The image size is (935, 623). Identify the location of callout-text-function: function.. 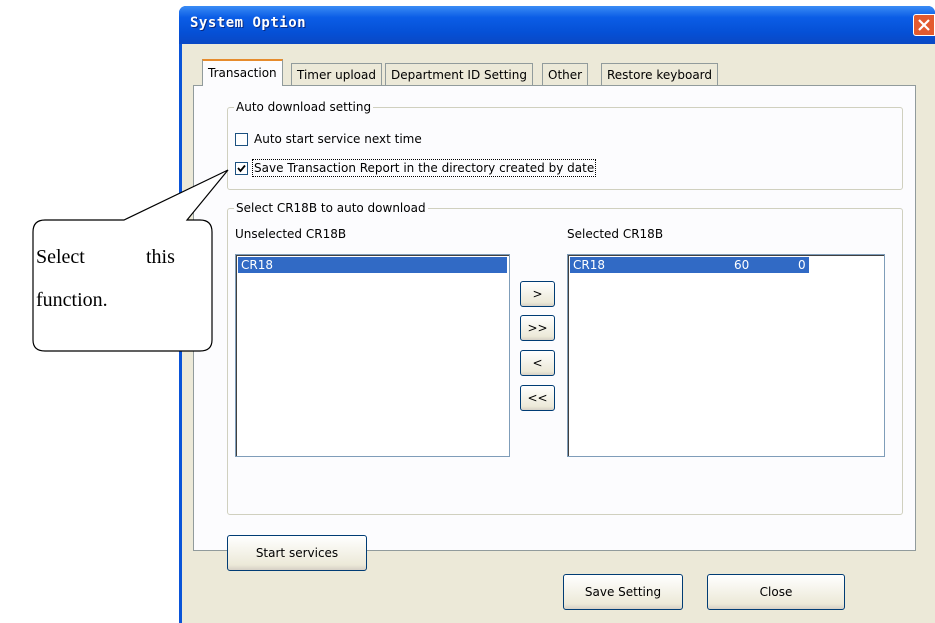
(72, 300).